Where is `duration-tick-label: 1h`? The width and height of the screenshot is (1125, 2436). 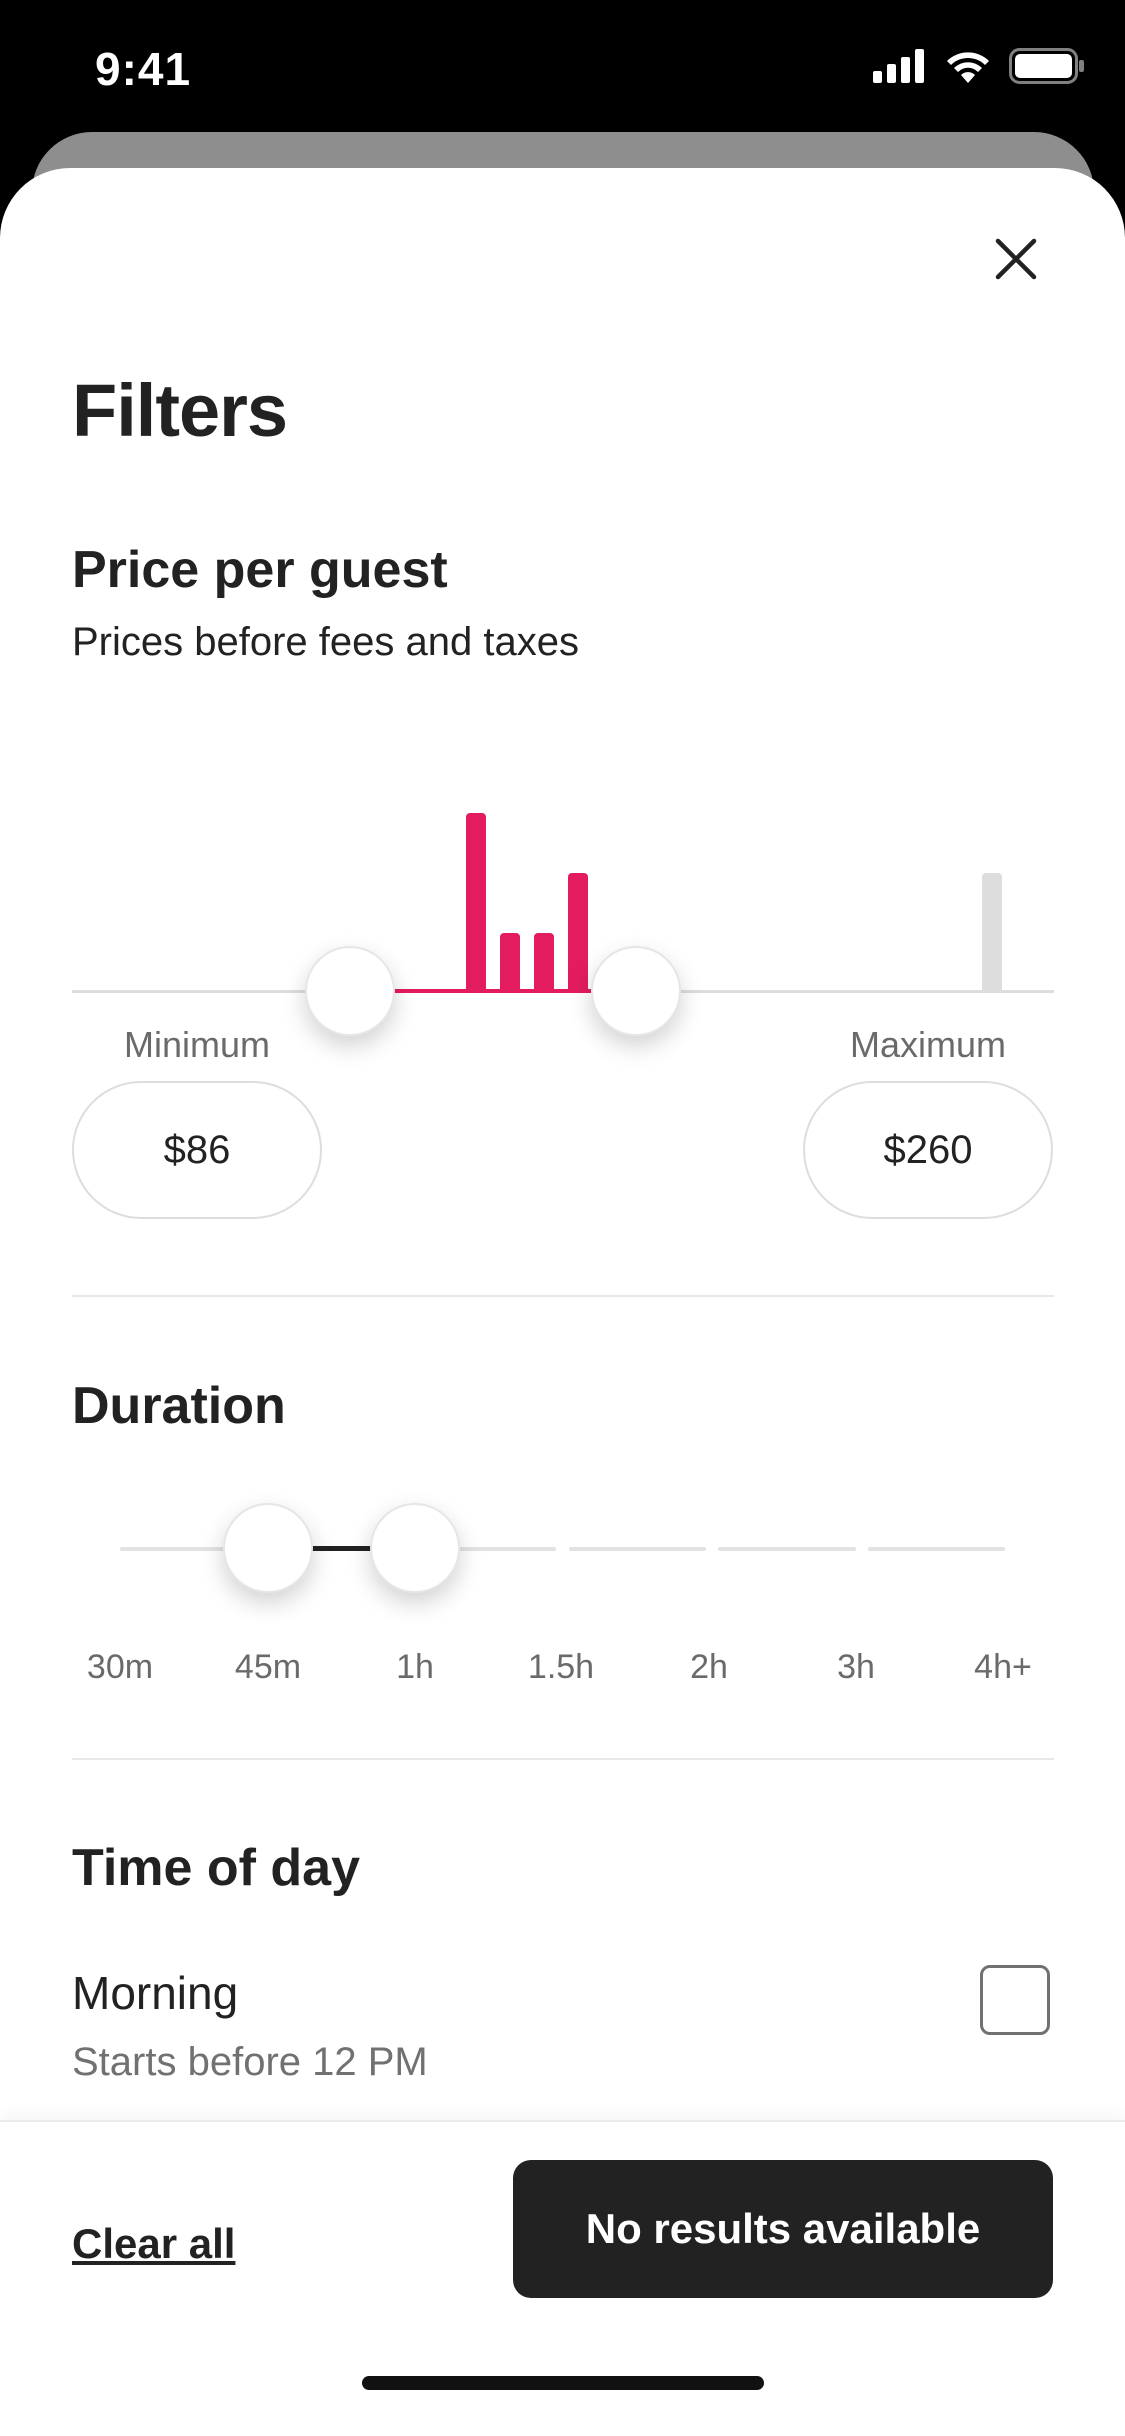
duration-tick-label: 1h is located at coordinates (415, 1667).